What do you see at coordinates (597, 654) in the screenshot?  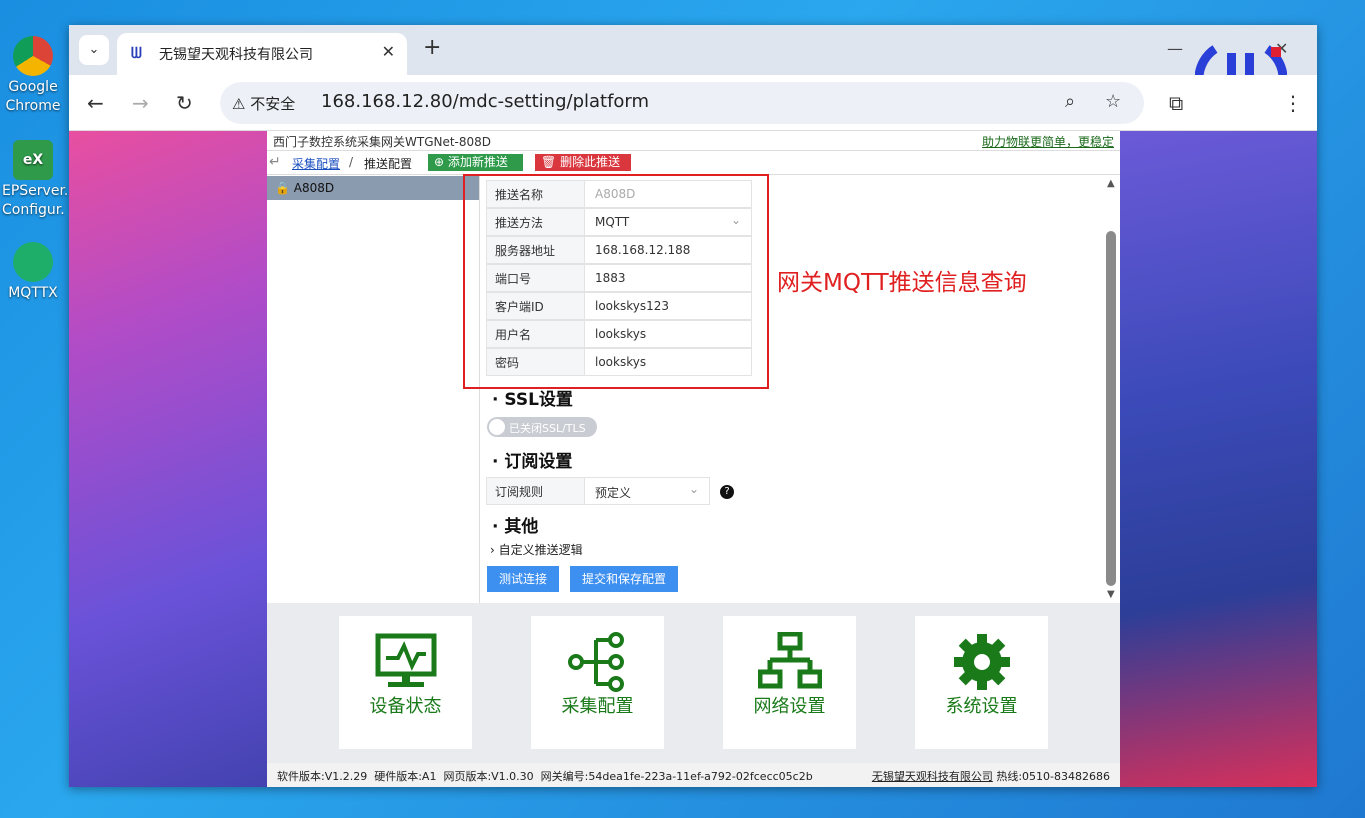 I see `node-tree-icon` at bounding box center [597, 654].